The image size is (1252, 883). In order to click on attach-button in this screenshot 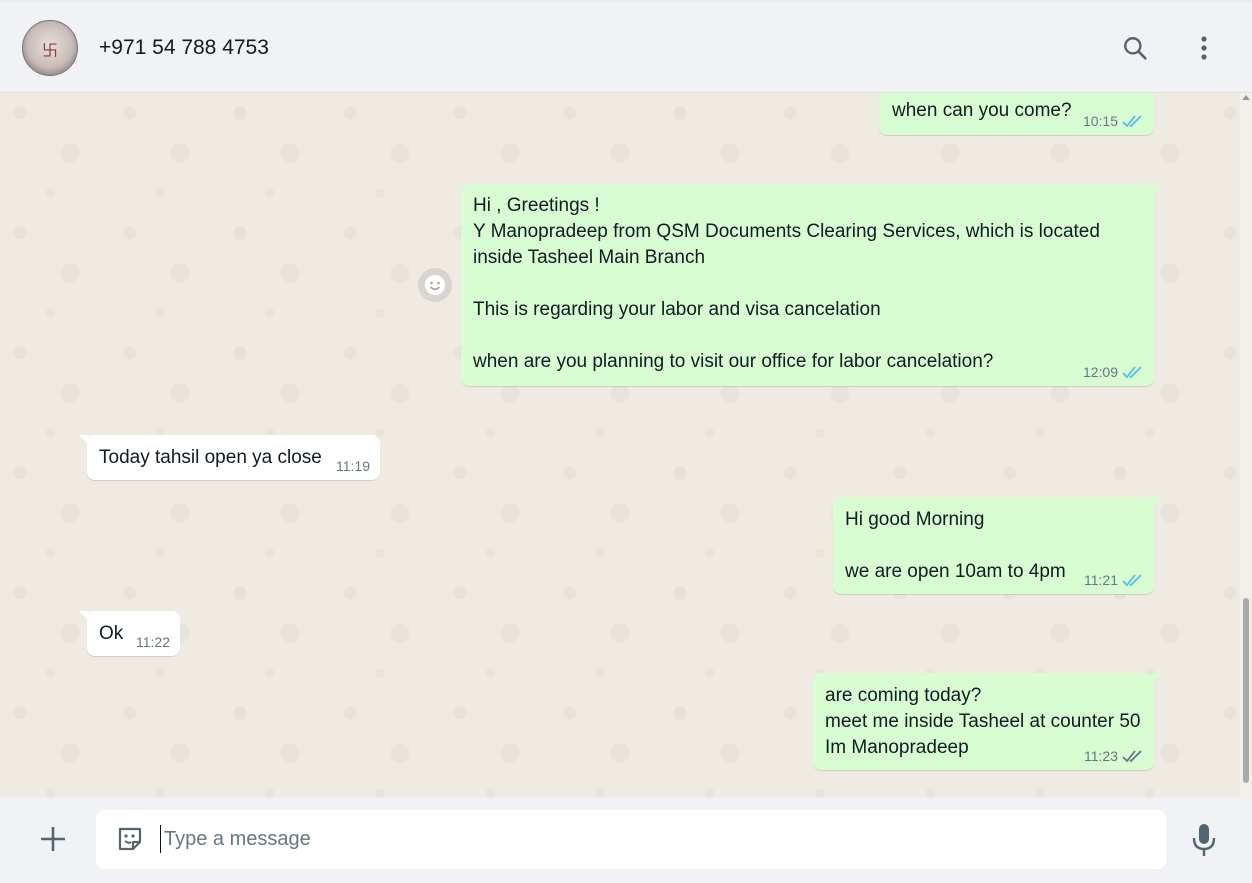, I will do `click(53, 839)`.